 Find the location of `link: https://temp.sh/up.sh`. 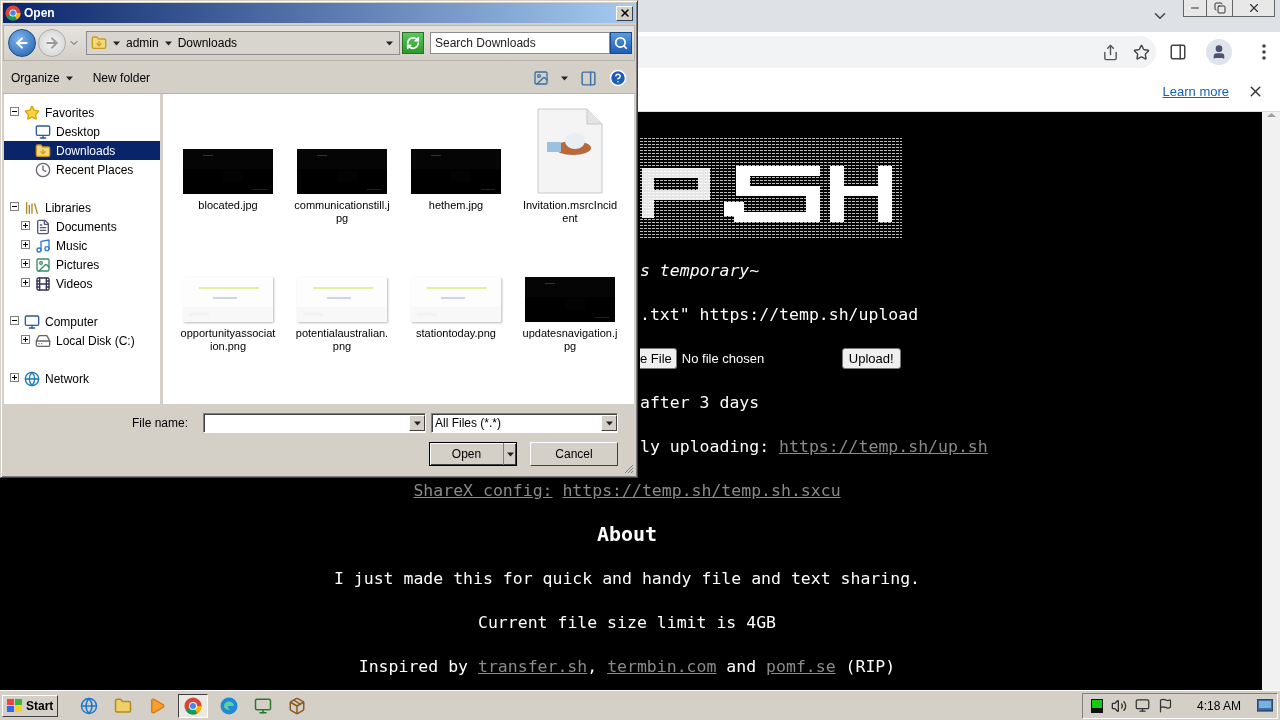

link: https://temp.sh/up.sh is located at coordinates (883, 446).